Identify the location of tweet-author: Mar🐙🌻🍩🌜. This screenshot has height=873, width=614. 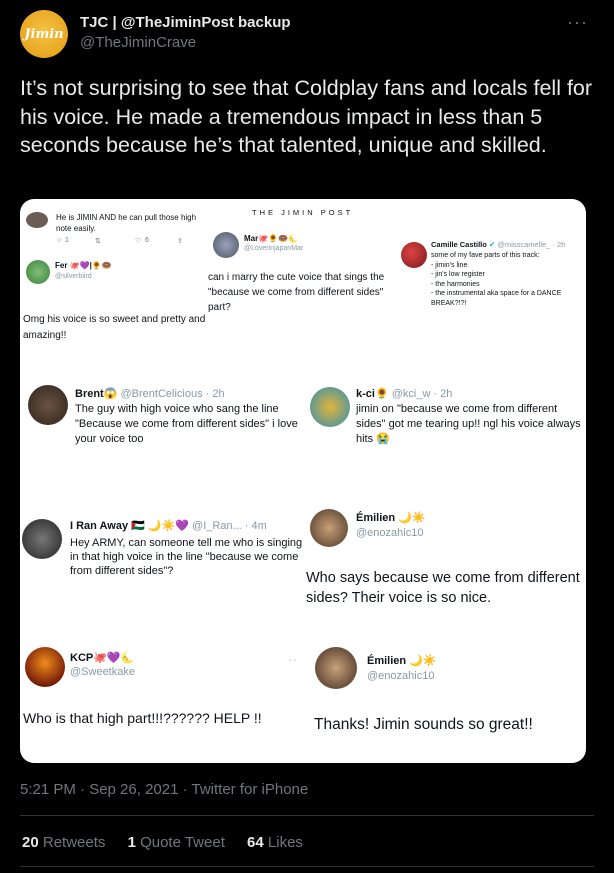
(271, 238).